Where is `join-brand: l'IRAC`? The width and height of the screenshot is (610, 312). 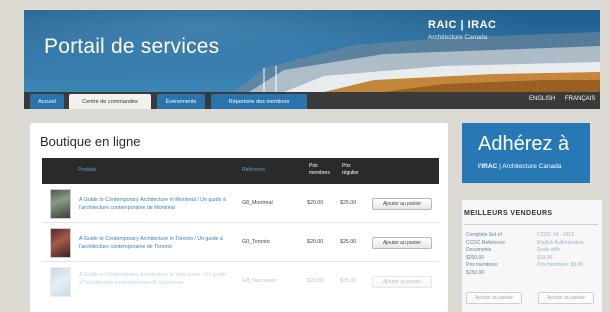 join-brand: l'IRAC is located at coordinates (488, 166).